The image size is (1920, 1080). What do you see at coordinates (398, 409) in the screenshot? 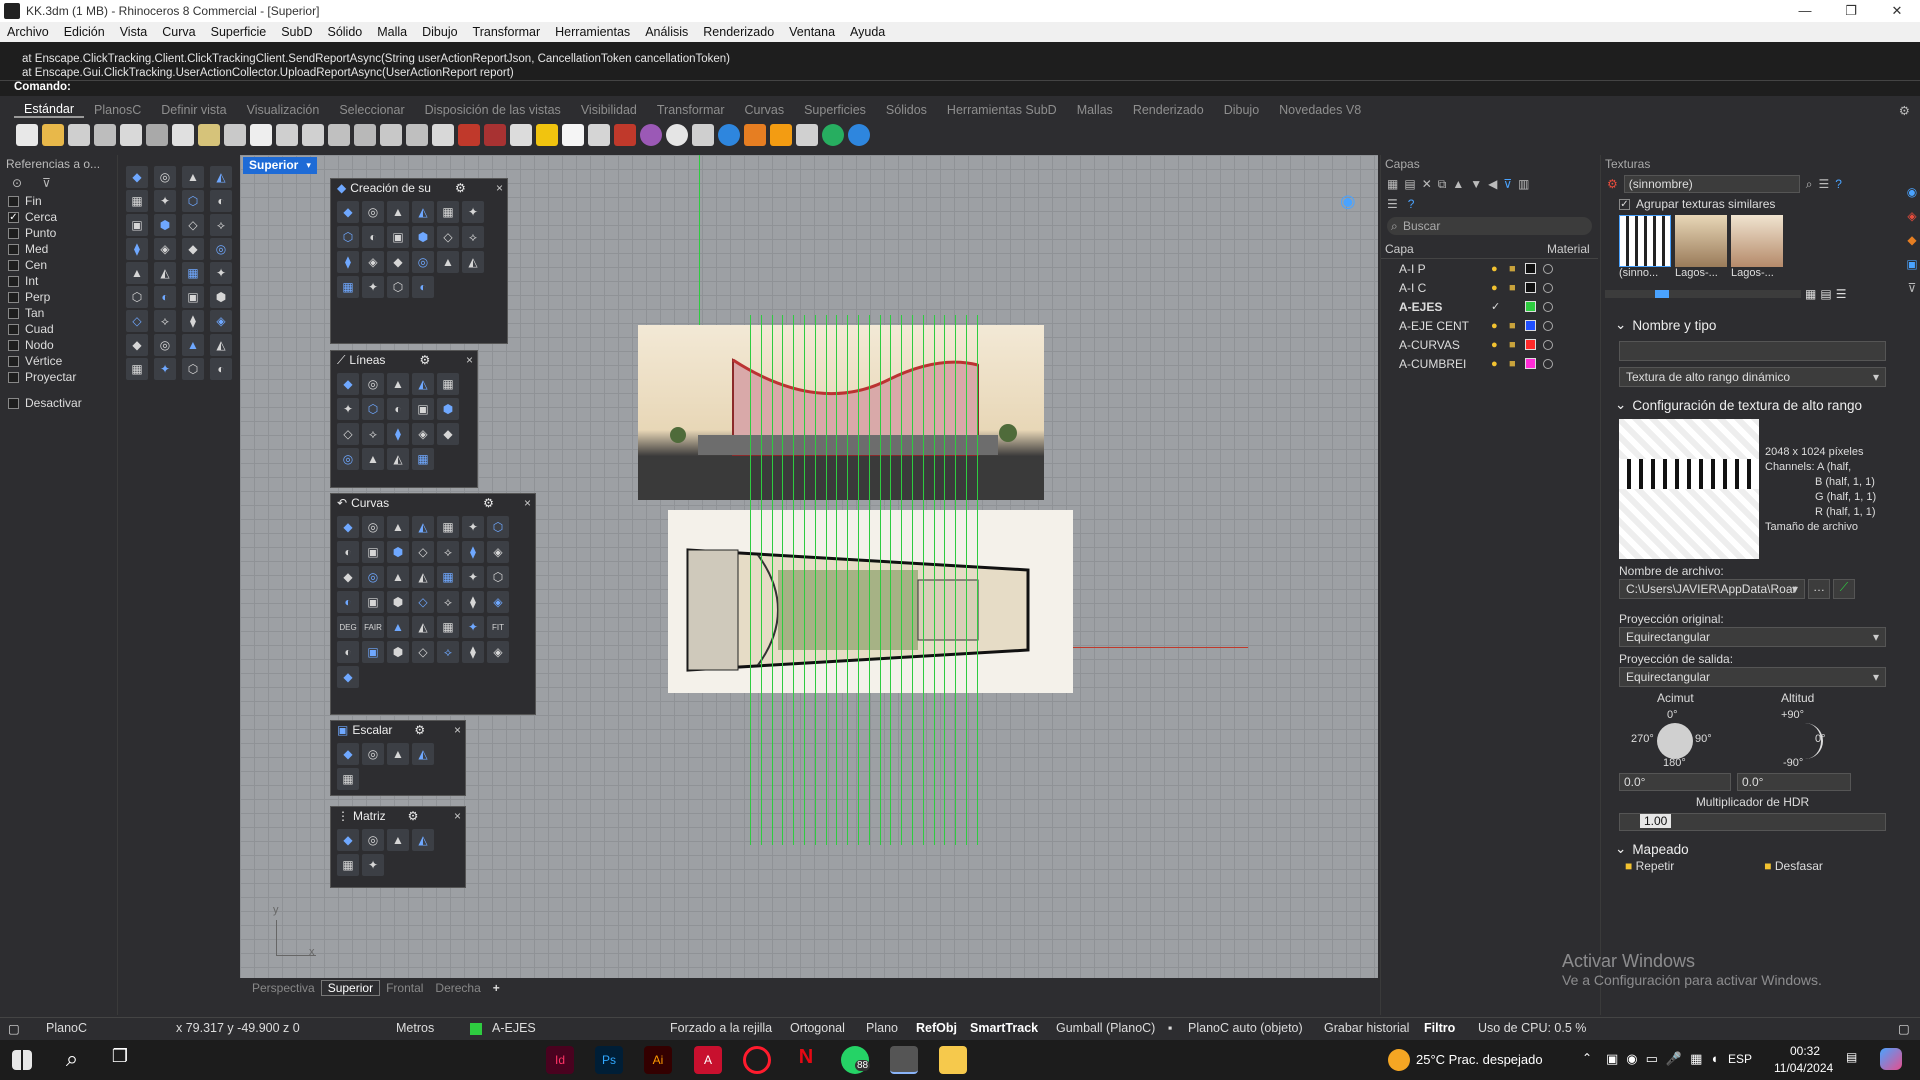
I see `line-tool-icon: ◐` at bounding box center [398, 409].